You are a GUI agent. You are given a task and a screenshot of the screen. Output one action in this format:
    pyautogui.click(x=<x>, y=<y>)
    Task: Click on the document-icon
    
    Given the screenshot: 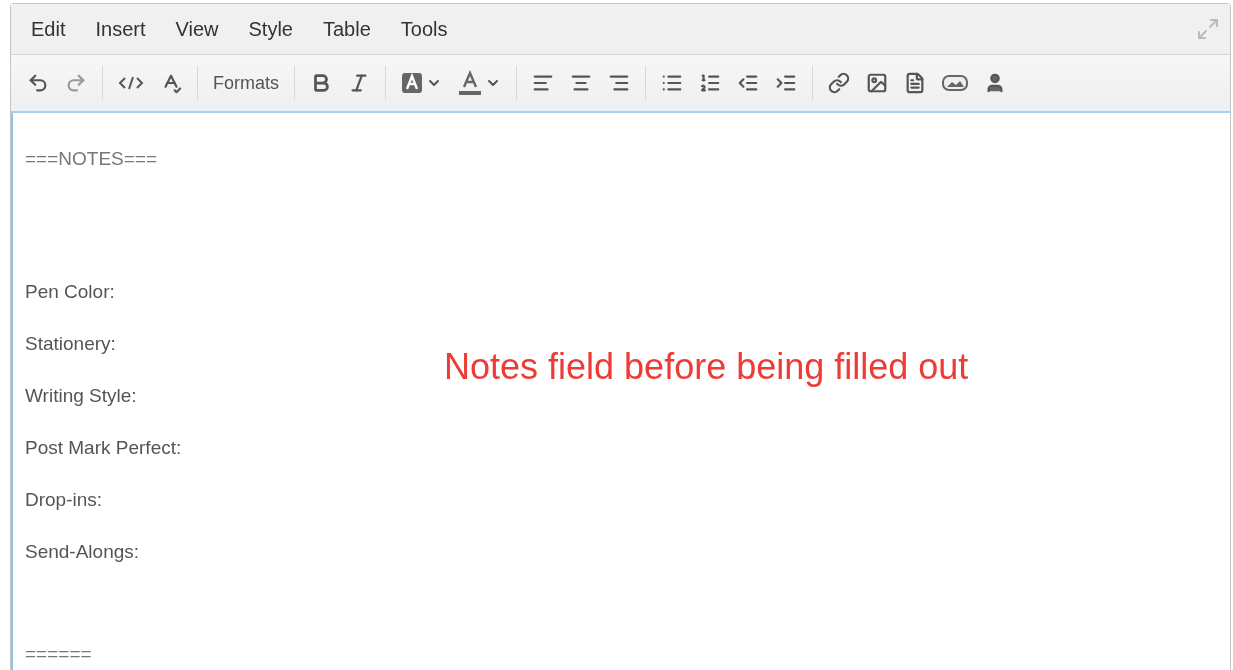 What is the action you would take?
    pyautogui.click(x=915, y=83)
    